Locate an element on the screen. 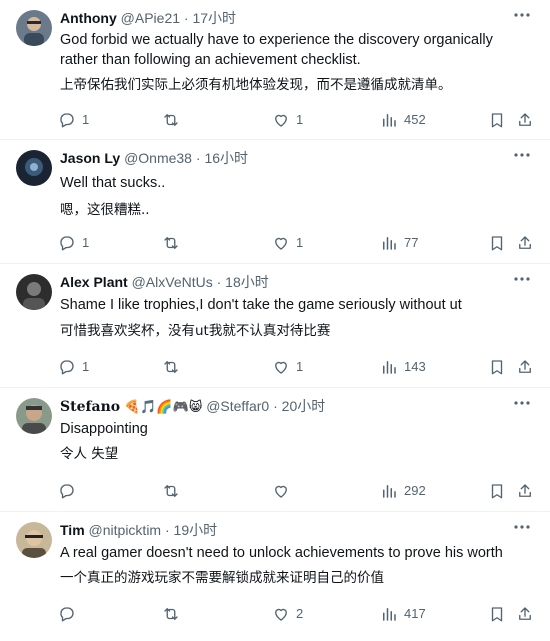 Image resolution: width=550 pixels, height=641 pixels. views-button: 452 is located at coordinates (403, 120).